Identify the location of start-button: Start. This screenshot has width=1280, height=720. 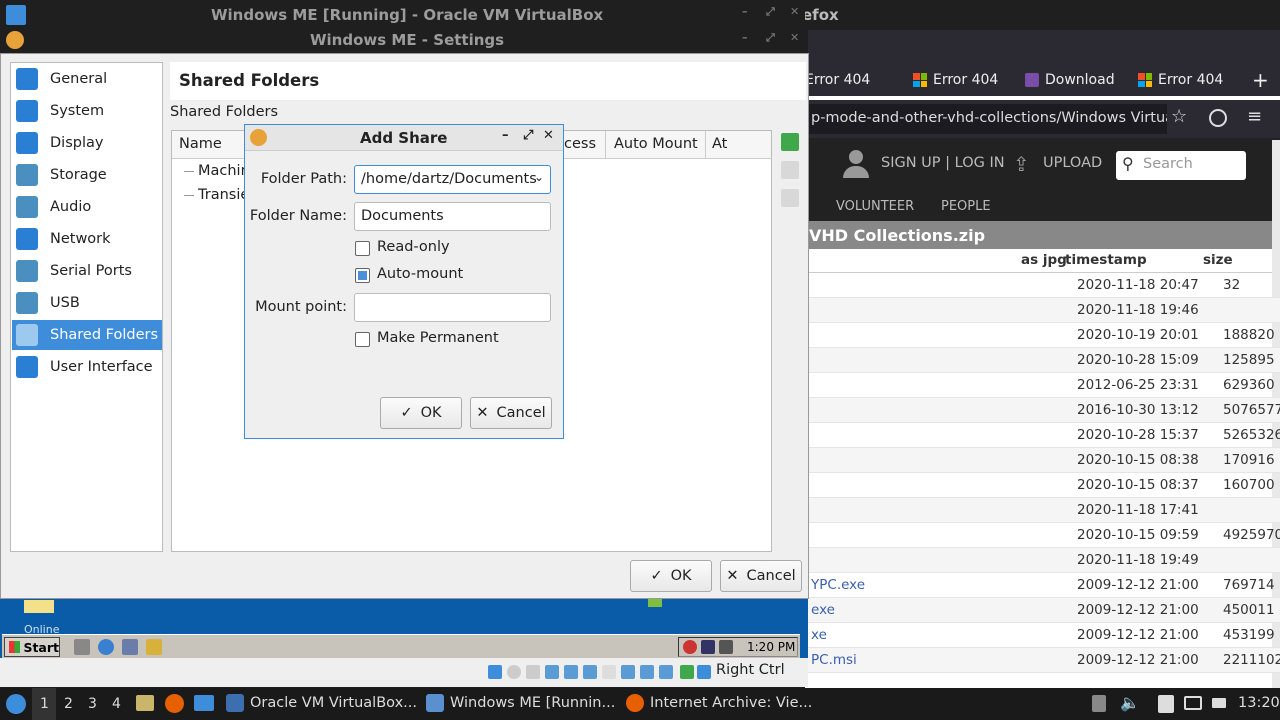
(32, 647).